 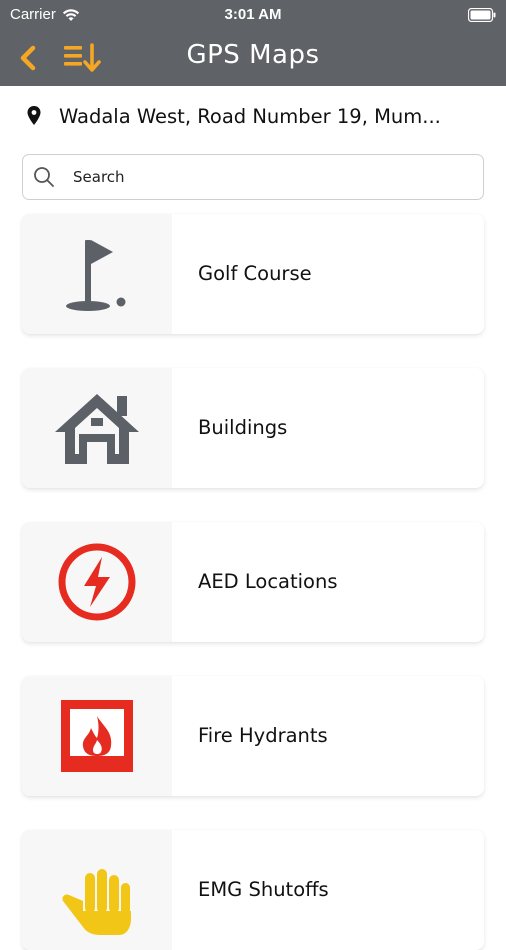 I want to click on search-bar, so click(x=253, y=177).